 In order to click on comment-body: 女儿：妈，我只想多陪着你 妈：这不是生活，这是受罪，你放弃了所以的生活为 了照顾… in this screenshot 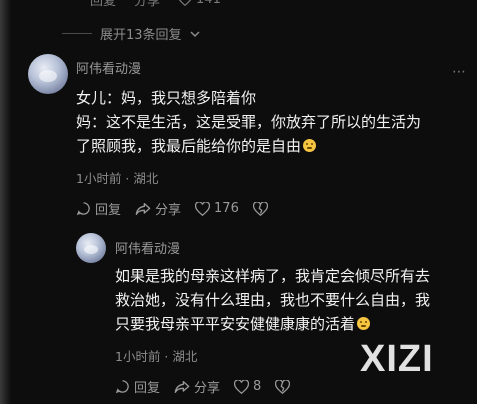, I will do `click(276, 122)`.